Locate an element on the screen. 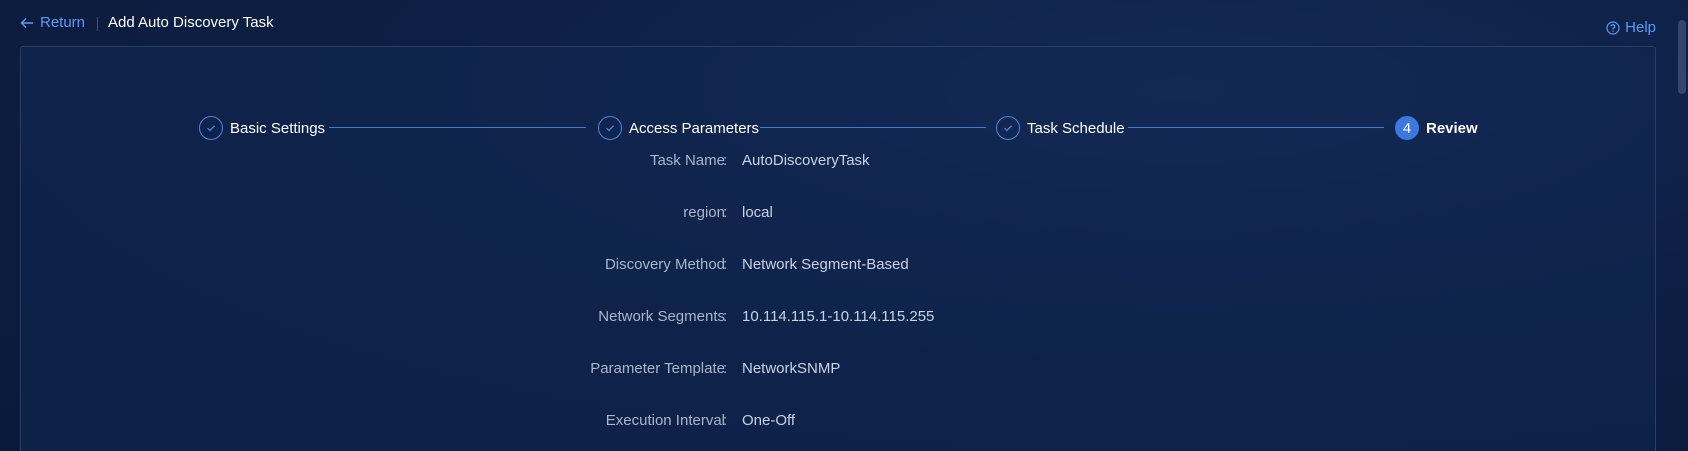 This screenshot has height=451, width=1688. field-label: Network Segments is located at coordinates (661, 316).